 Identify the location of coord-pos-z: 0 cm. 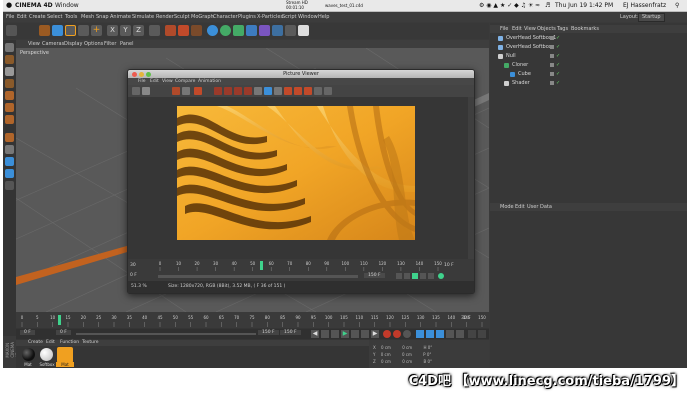
(386, 361).